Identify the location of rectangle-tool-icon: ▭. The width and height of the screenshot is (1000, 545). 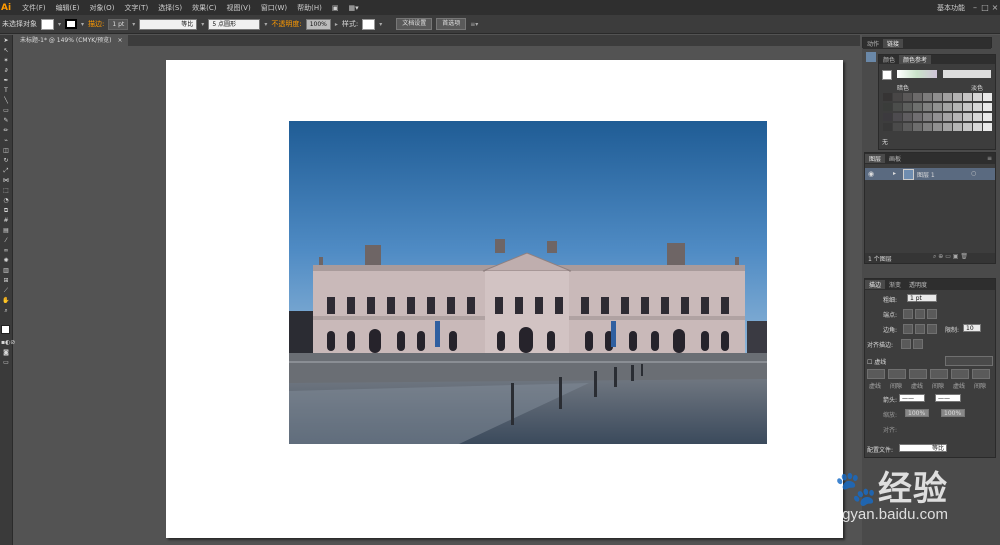
(6, 111).